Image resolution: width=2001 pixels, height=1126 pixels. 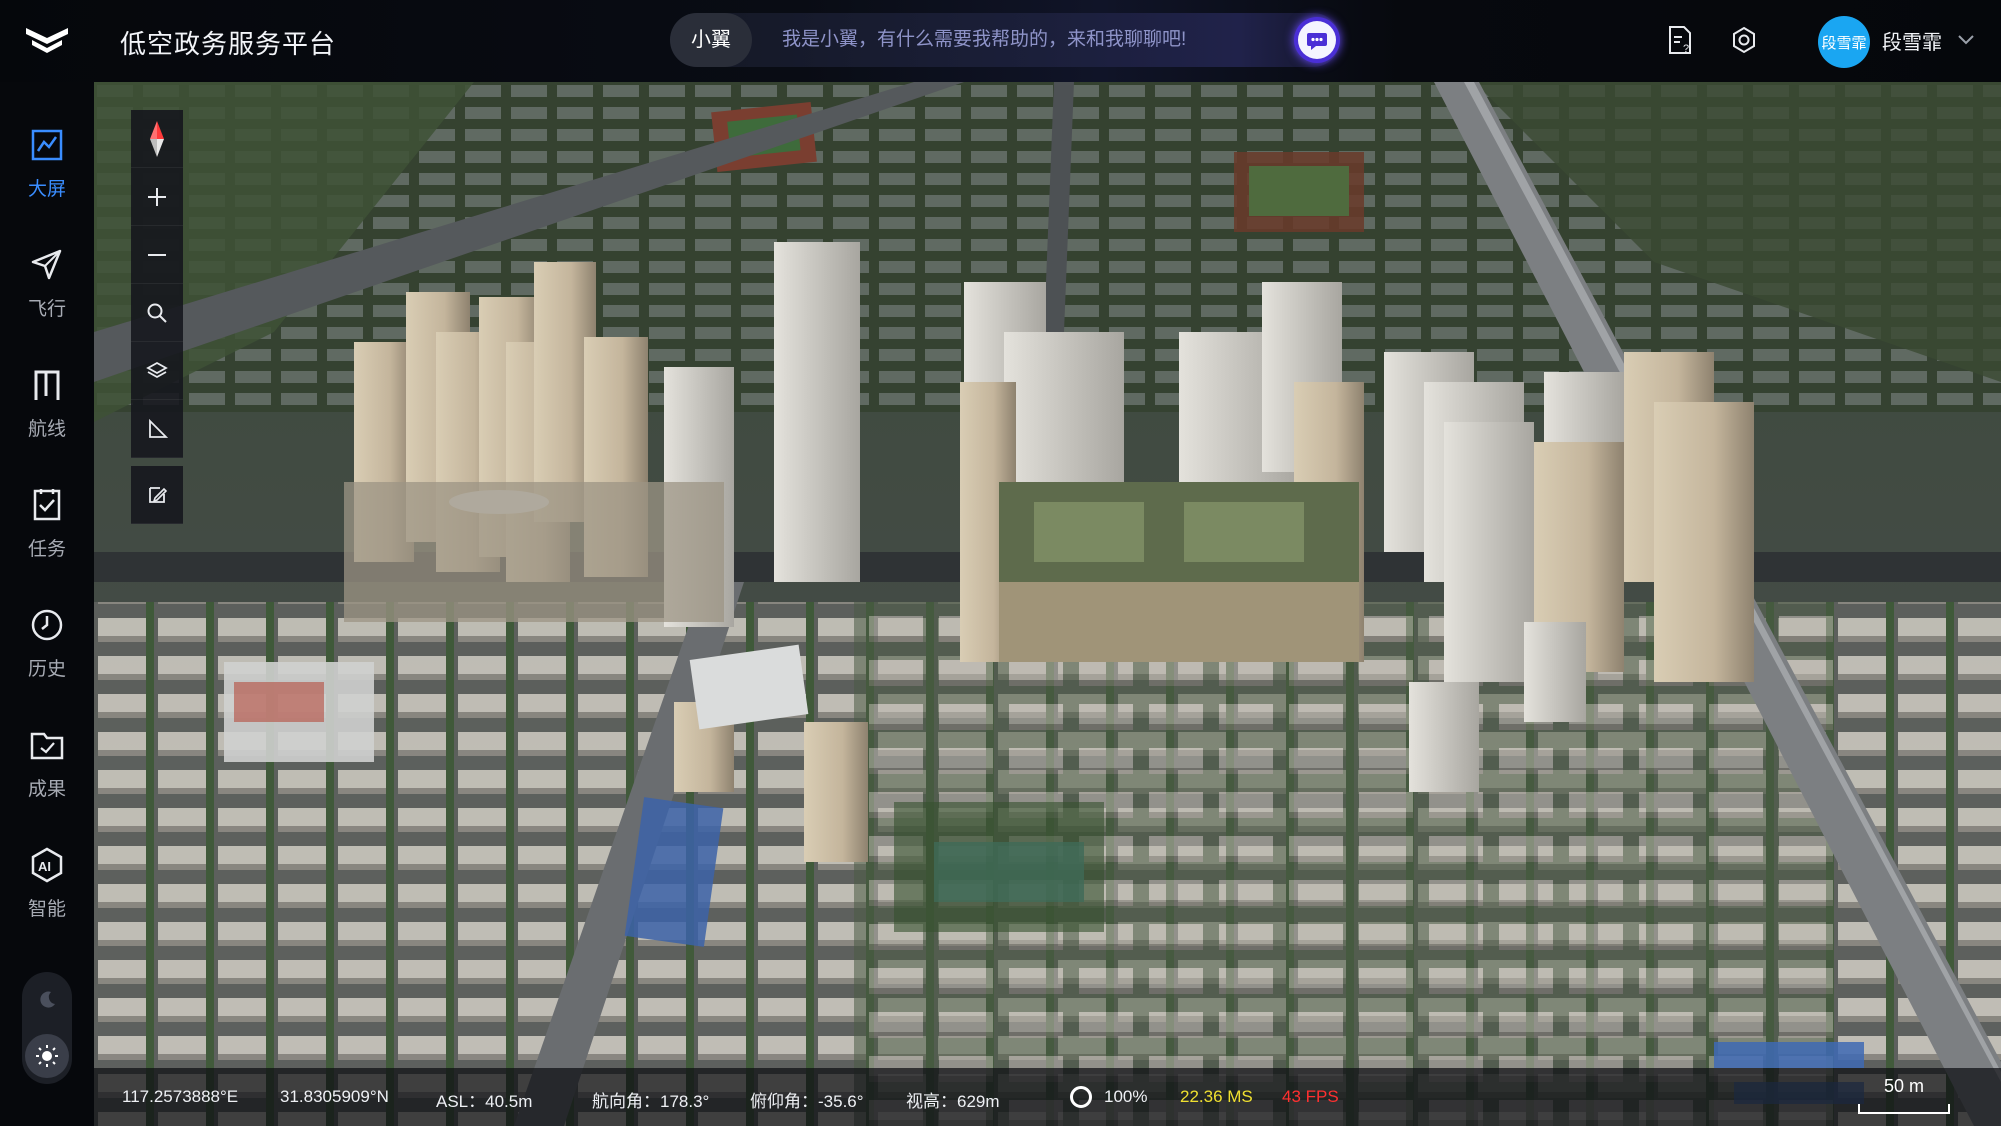 What do you see at coordinates (47, 40) in the screenshot?
I see `app-logo-icon` at bounding box center [47, 40].